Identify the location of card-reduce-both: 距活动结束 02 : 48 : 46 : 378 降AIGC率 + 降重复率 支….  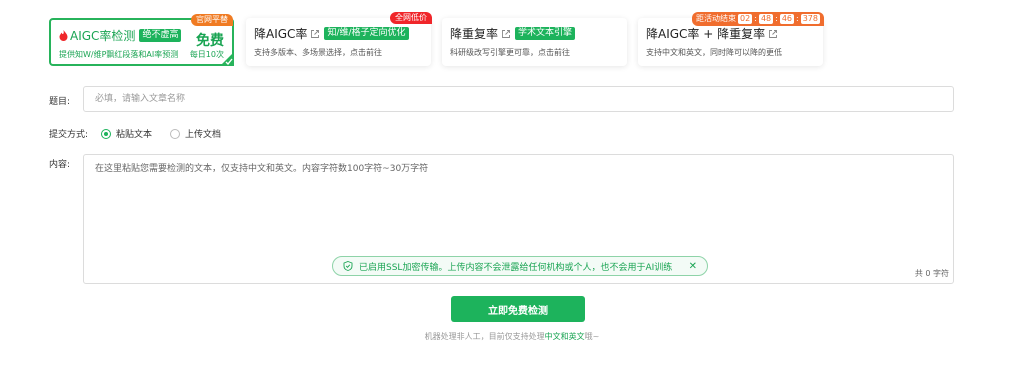
(731, 39).